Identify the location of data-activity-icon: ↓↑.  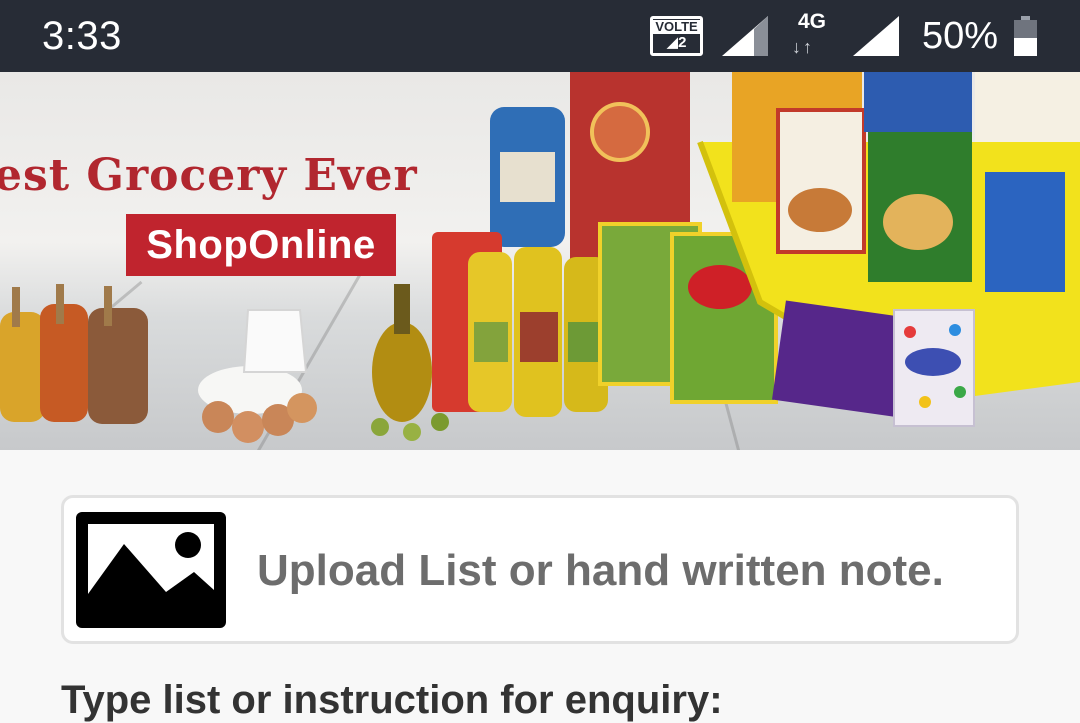
(803, 47).